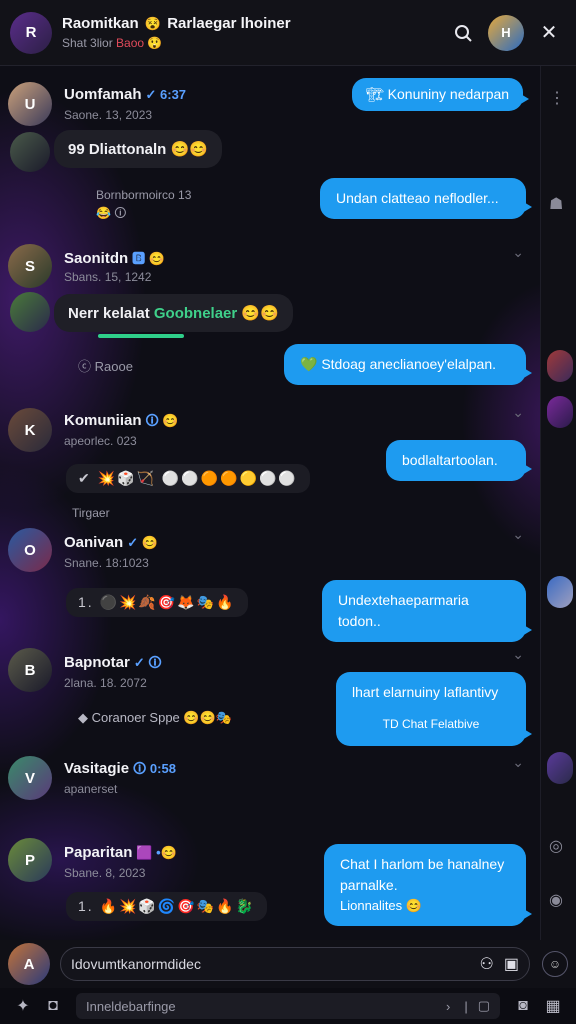 The height and width of the screenshot is (1024, 576). What do you see at coordinates (113, 665) in the screenshot?
I see `sender-name: Bapnotar ✓ 🛈` at bounding box center [113, 665].